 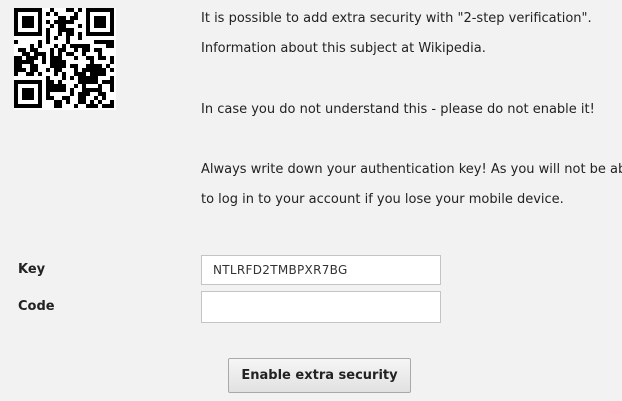 I want to click on code-input, so click(x=321, y=307).